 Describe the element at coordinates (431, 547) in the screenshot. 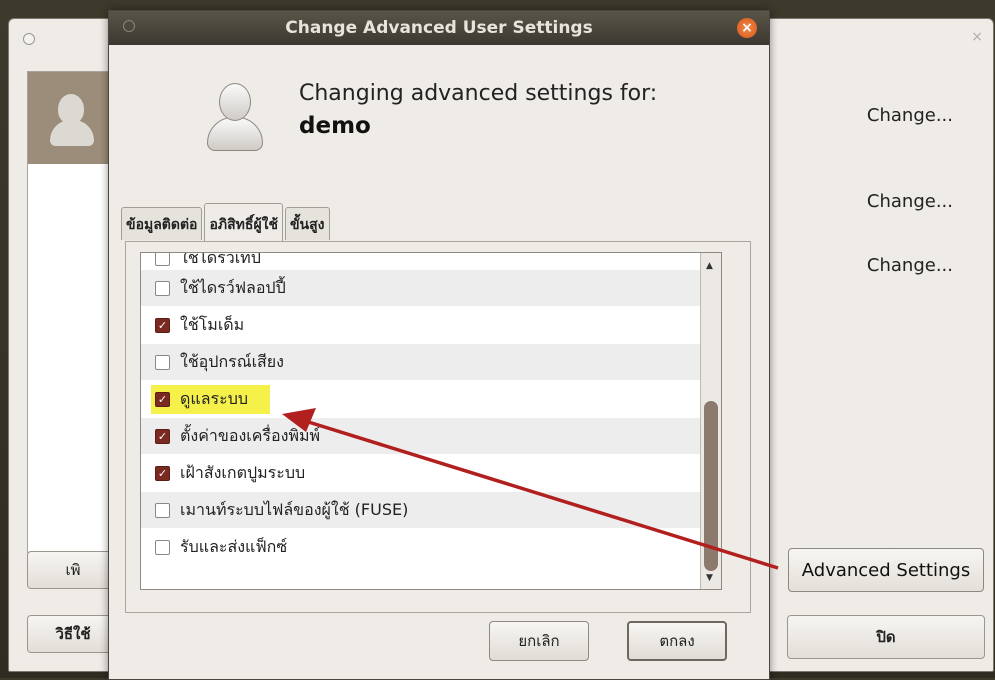

I see `list-item: รับและส่งแฟ็กซ์` at that location.